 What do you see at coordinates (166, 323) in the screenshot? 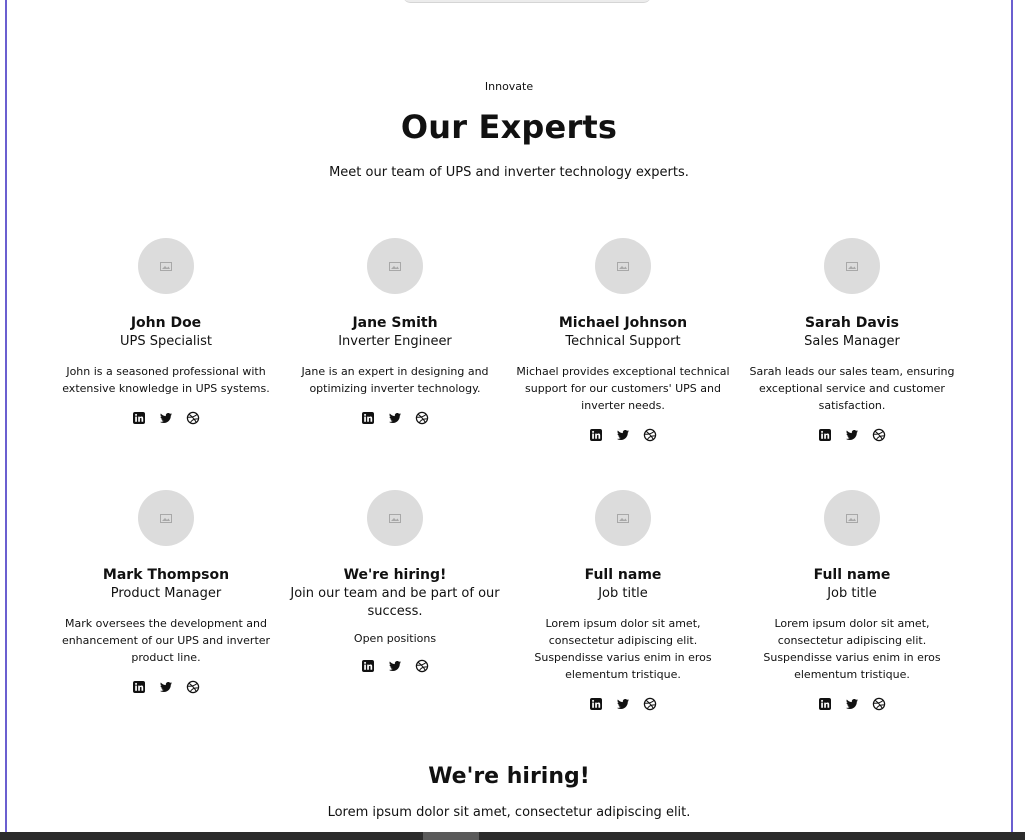
I see `member-name: John Doe` at bounding box center [166, 323].